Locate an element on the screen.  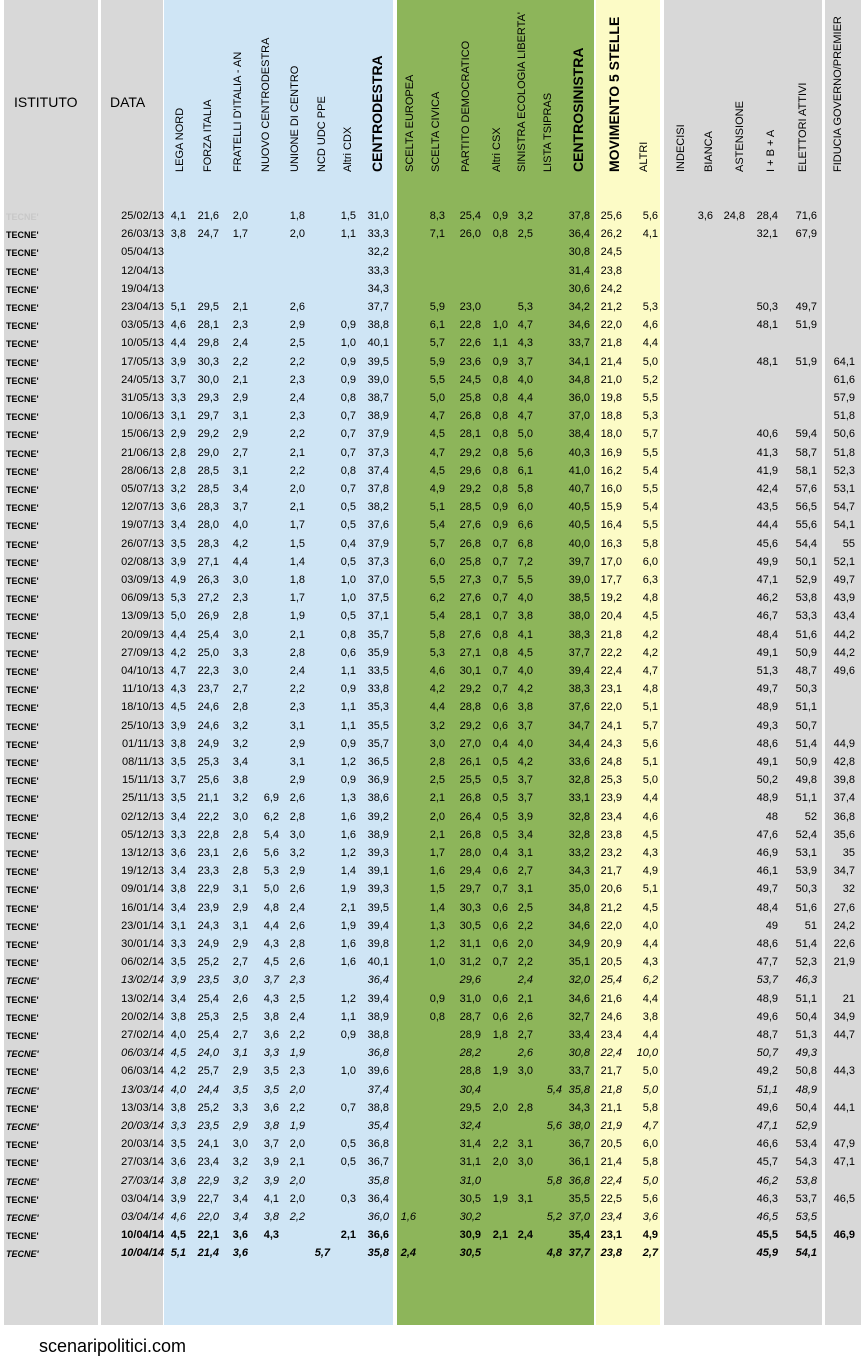
value-cell: 21,9 is located at coordinates (611, 1126).